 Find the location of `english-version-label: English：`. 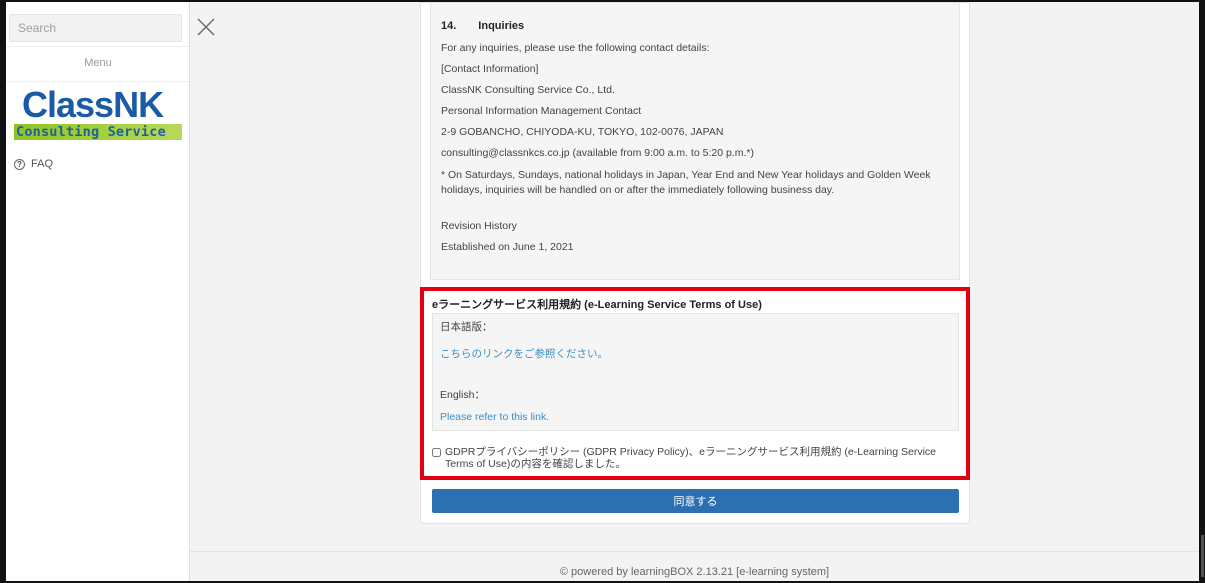

english-version-label: English： is located at coordinates (462, 395).